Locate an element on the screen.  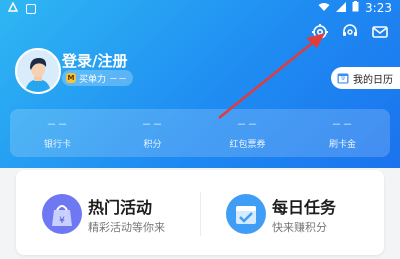
calendar-day: 9 is located at coordinates (343, 78).